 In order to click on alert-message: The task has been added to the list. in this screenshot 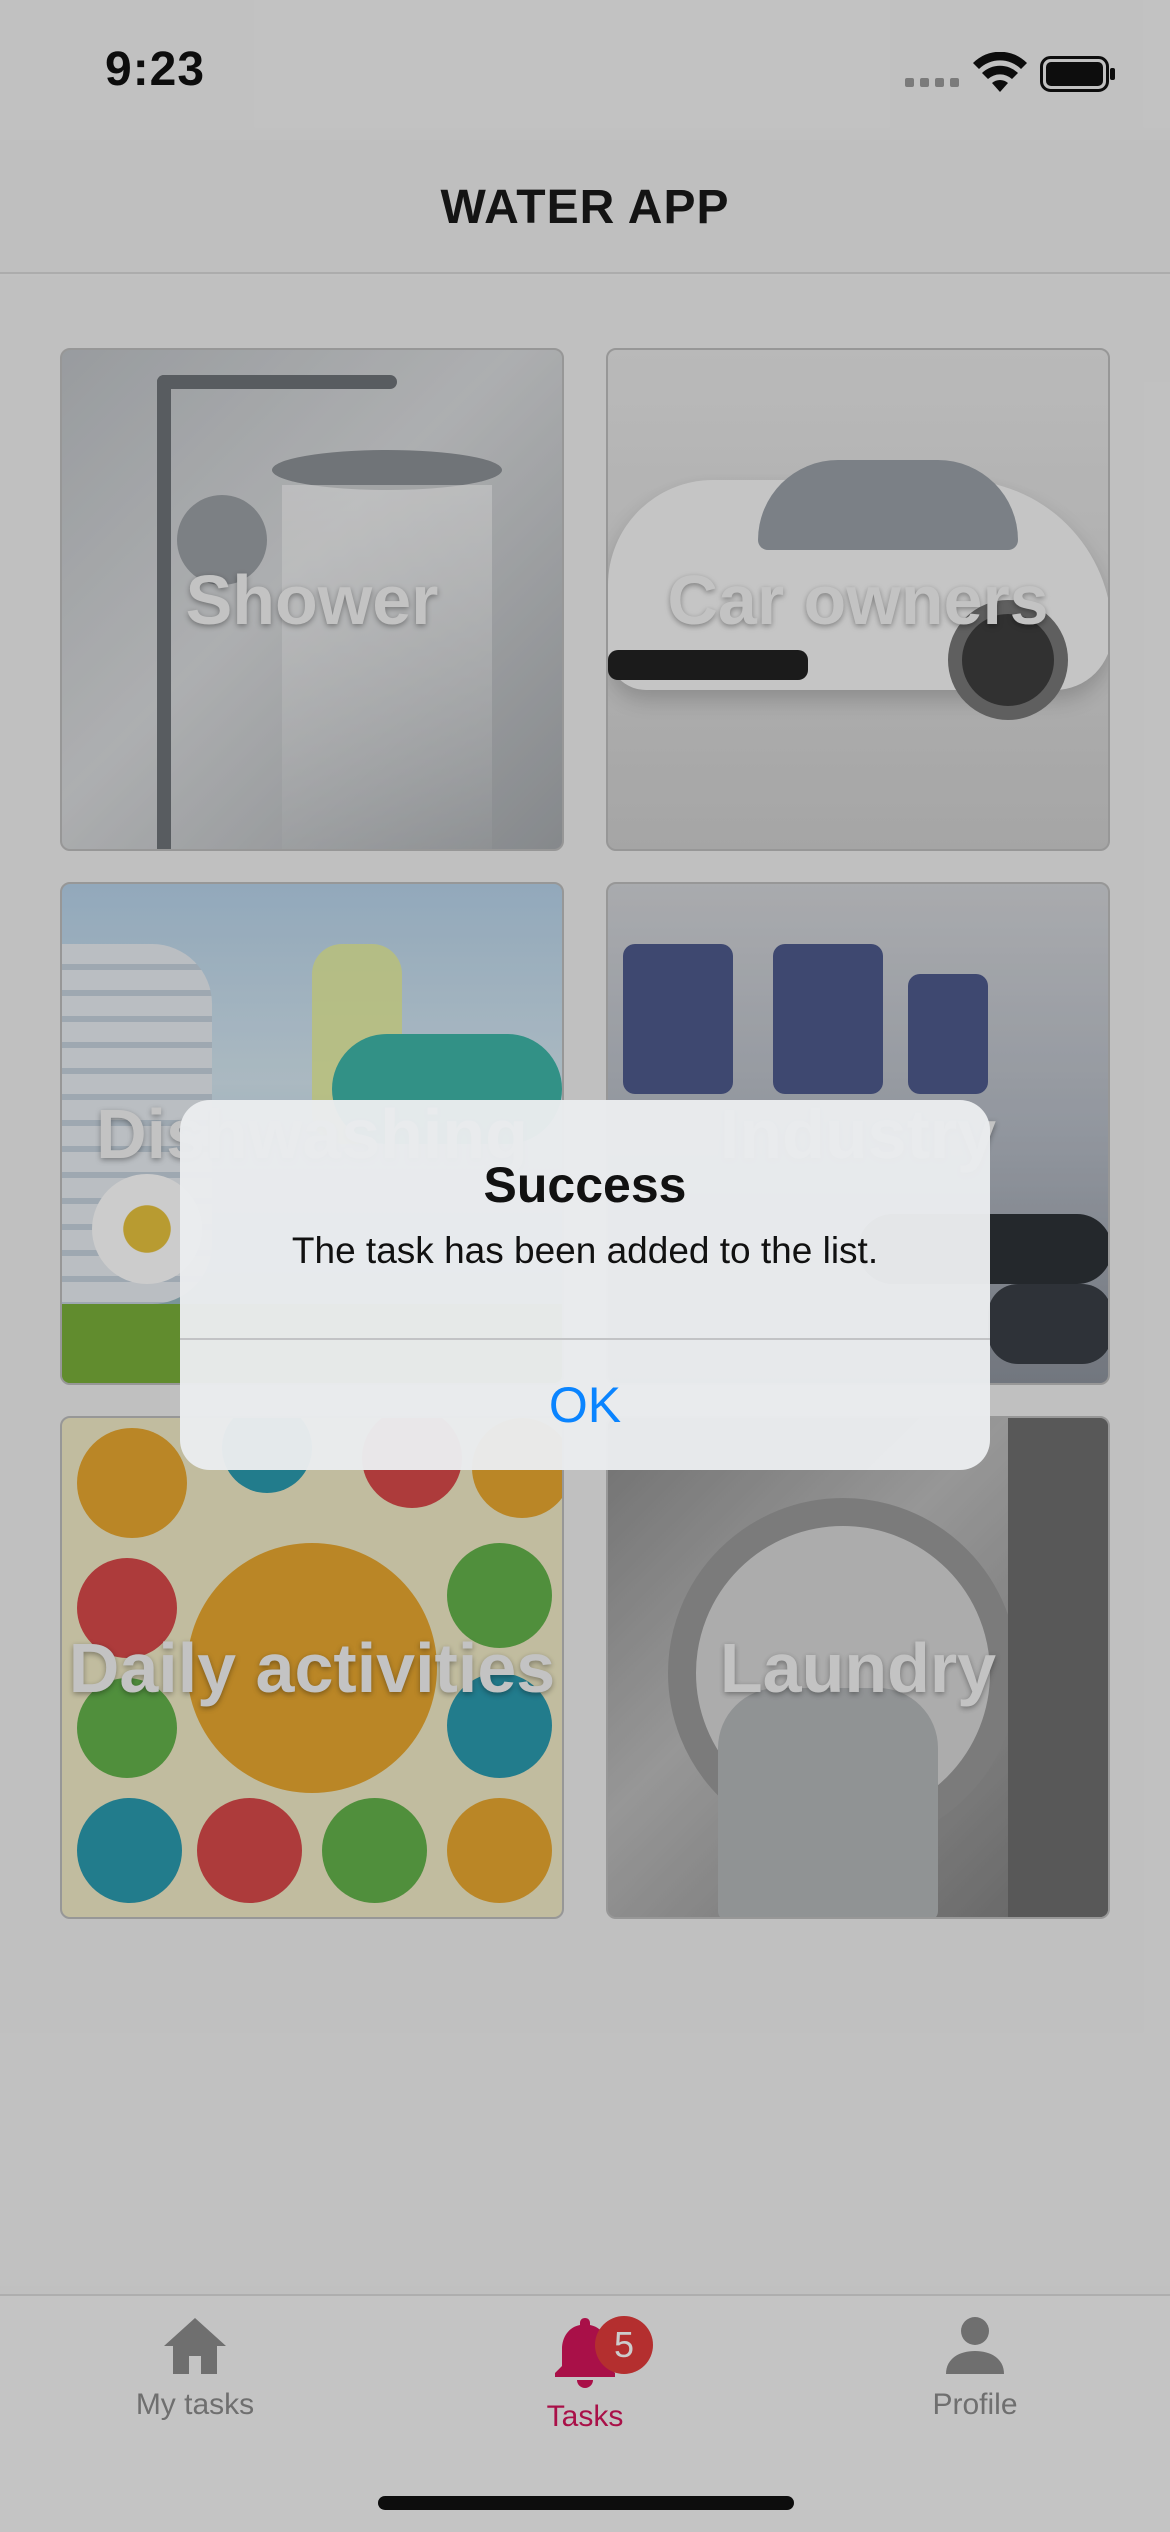, I will do `click(585, 1250)`.